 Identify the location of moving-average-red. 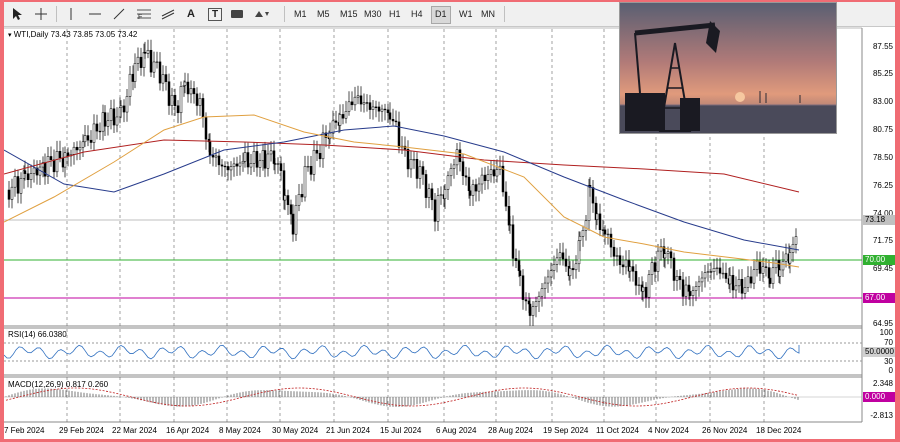
(402, 166).